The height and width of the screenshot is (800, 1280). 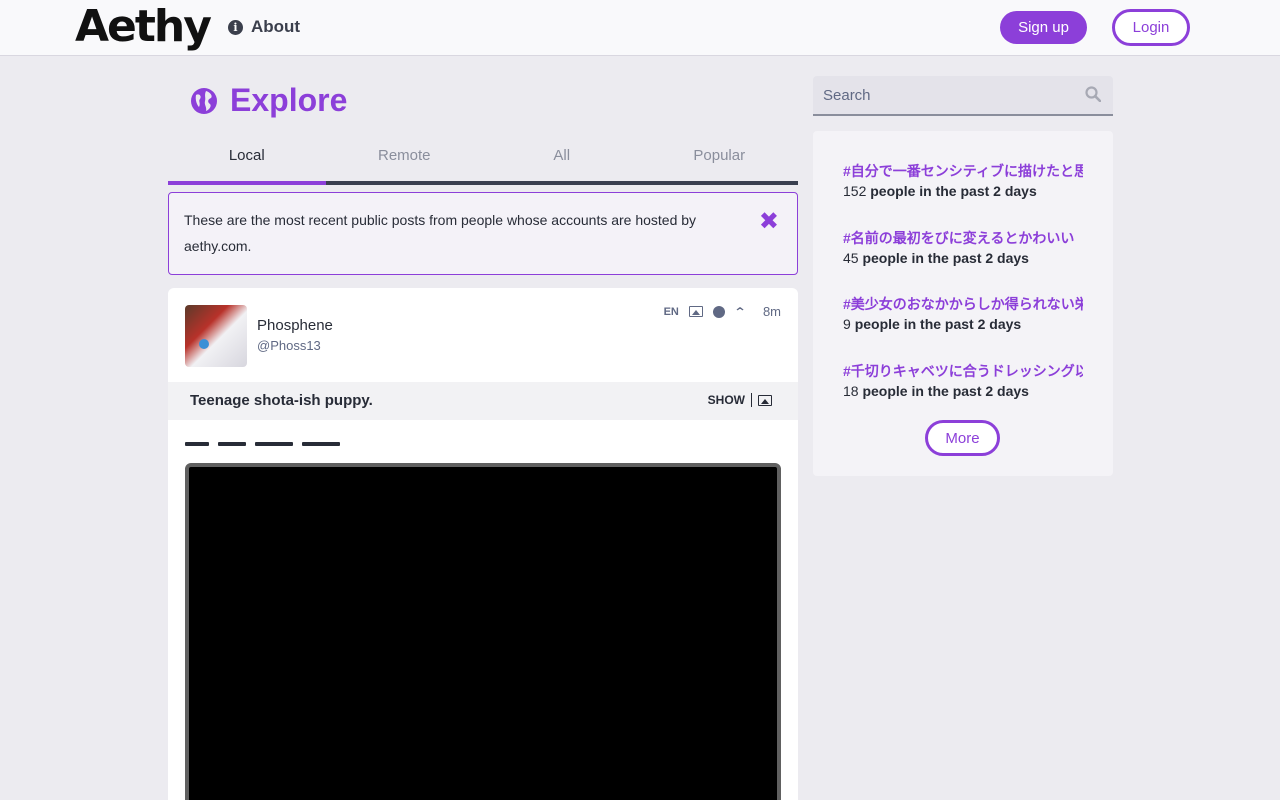 What do you see at coordinates (718, 311) in the screenshot?
I see `public-globe-icon` at bounding box center [718, 311].